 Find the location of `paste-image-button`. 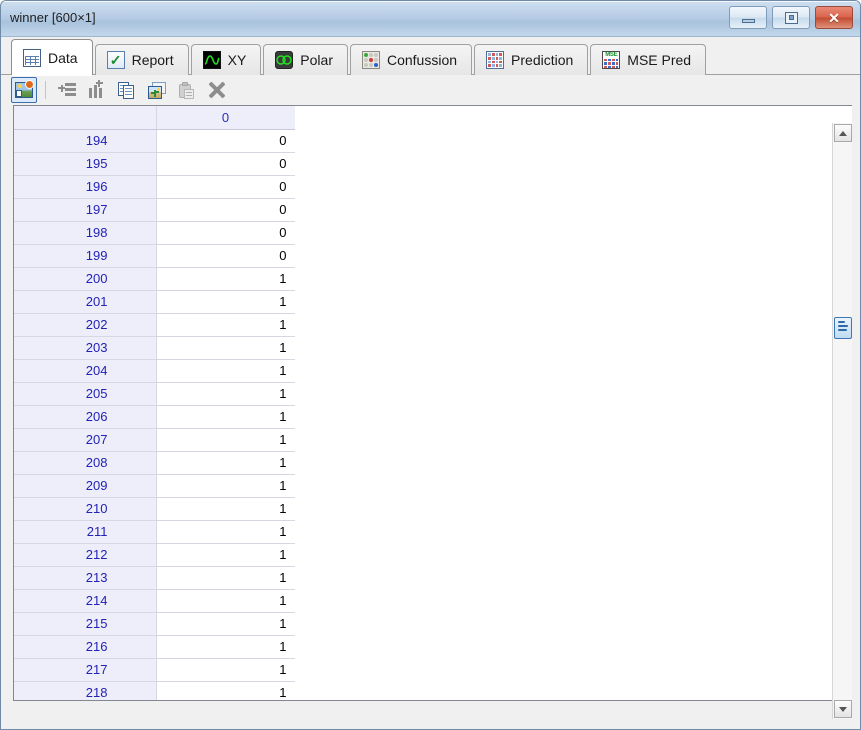

paste-image-button is located at coordinates (157, 90).